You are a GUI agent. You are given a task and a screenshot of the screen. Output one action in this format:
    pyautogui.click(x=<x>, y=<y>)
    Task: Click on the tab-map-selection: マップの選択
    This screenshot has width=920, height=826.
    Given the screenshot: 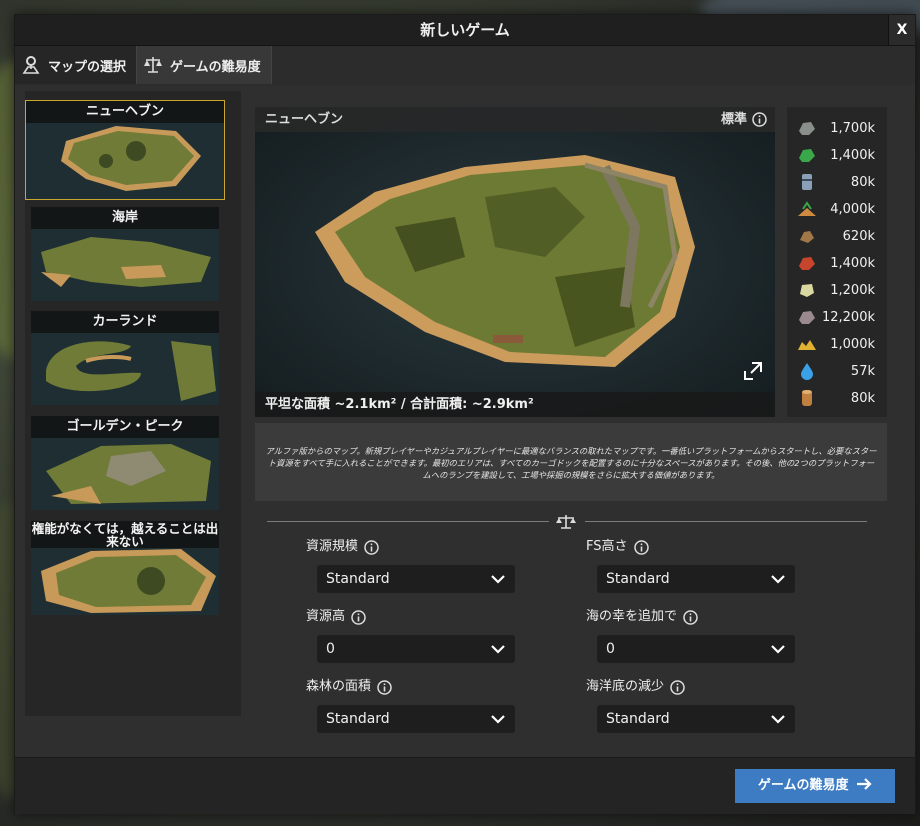 What is the action you would take?
    pyautogui.click(x=76, y=65)
    